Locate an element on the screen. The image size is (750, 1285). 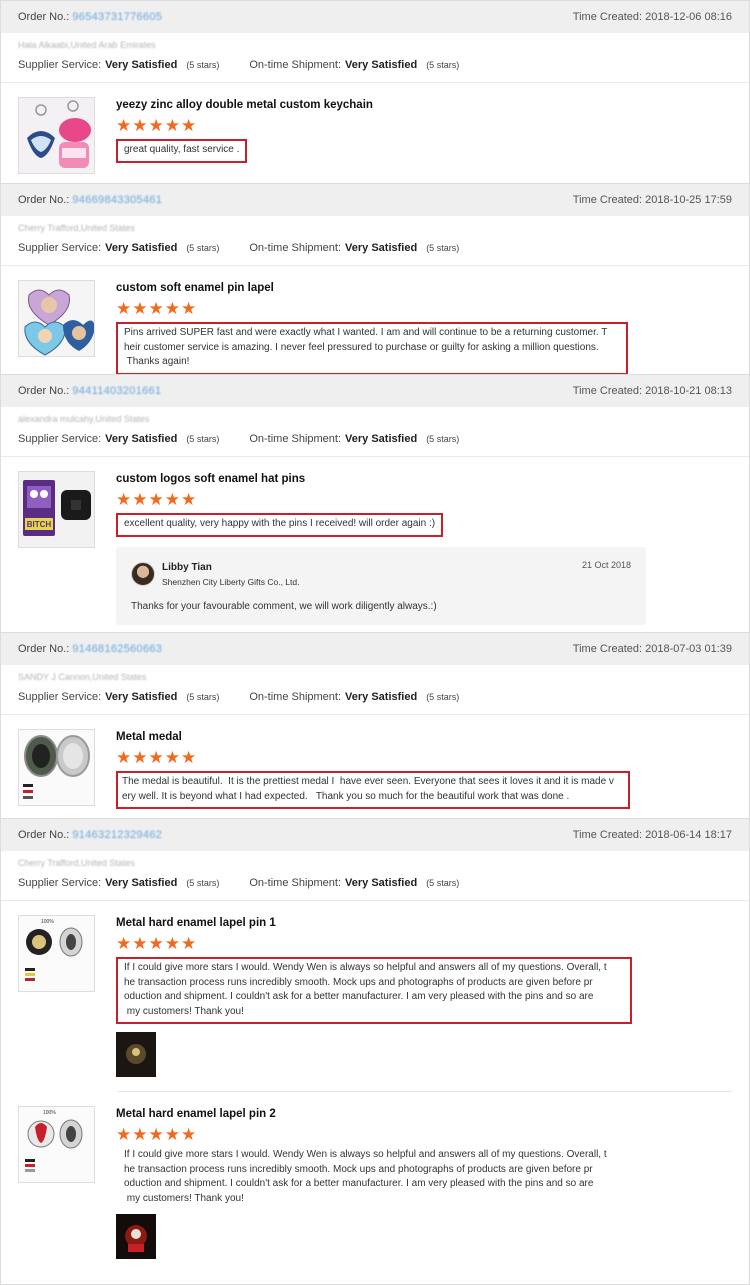
order-number: Order No.: 94411403201661 is located at coordinates (89, 391).